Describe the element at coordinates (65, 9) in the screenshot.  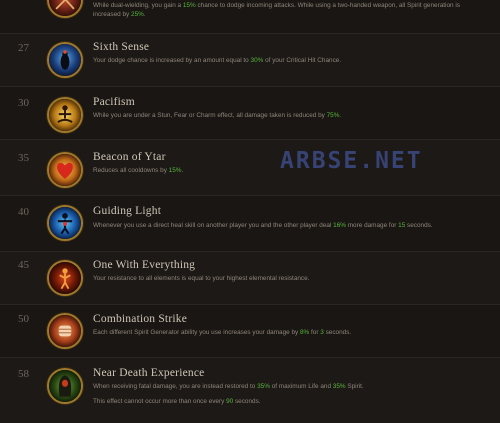
I see `crossed-blades-icon` at that location.